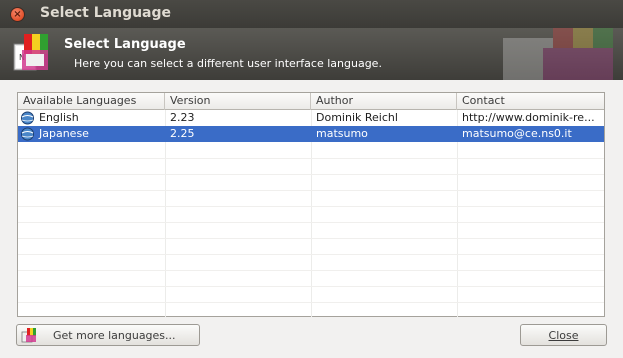  What do you see at coordinates (558, 54) in the screenshot?
I see `banner-decoration-icon` at bounding box center [558, 54].